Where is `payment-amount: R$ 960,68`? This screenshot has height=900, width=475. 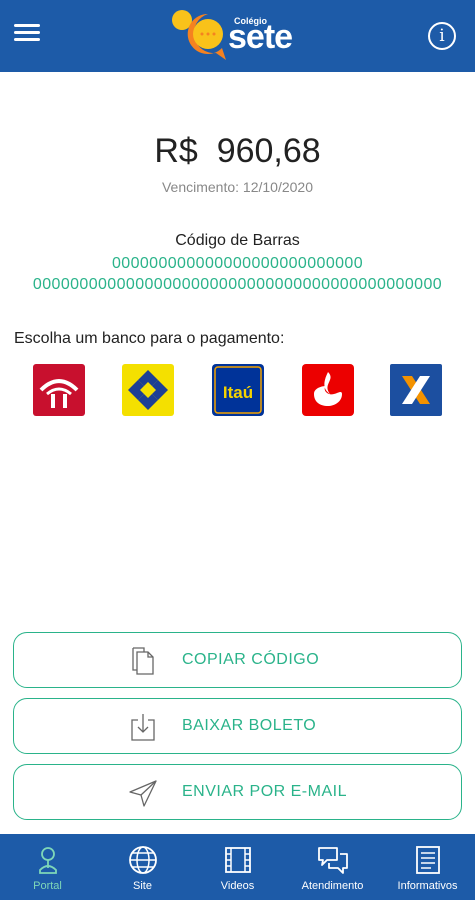
payment-amount: R$ 960,68 is located at coordinates (237, 151).